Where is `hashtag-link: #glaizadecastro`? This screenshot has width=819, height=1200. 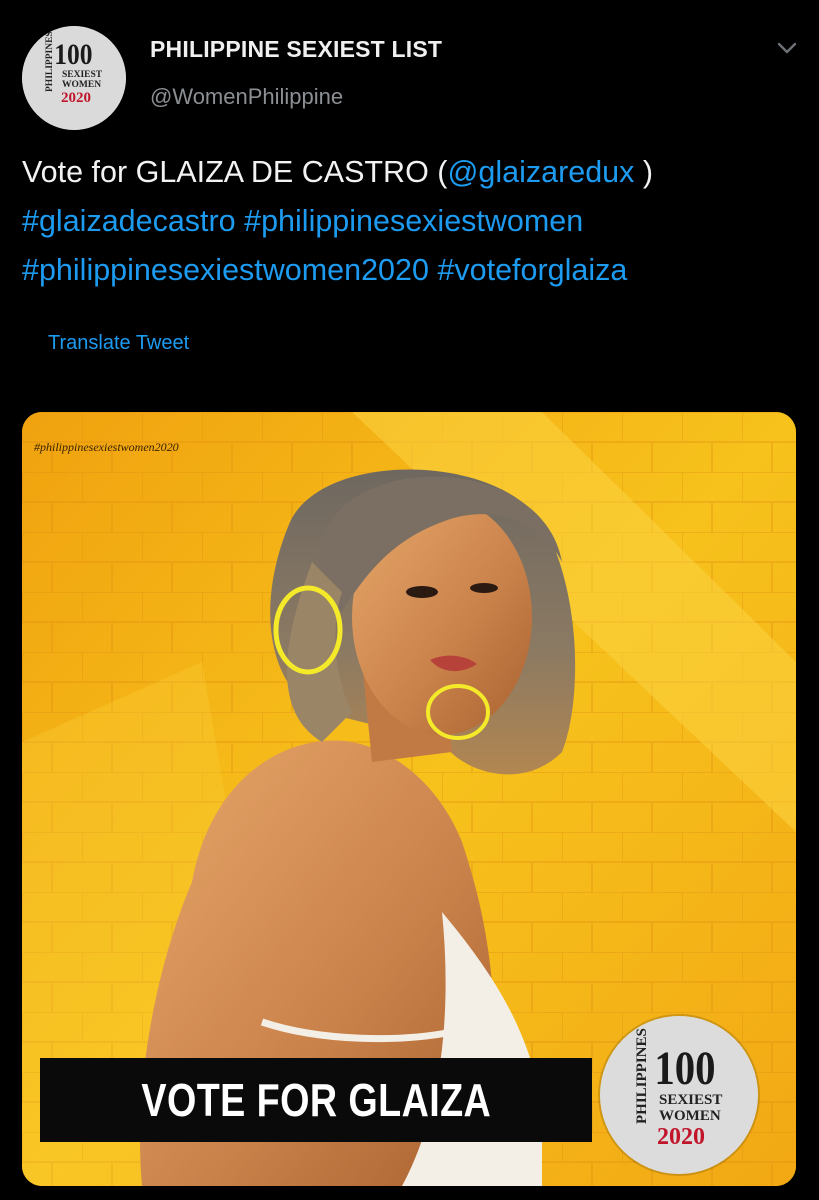 hashtag-link: #glaizadecastro is located at coordinates (129, 221).